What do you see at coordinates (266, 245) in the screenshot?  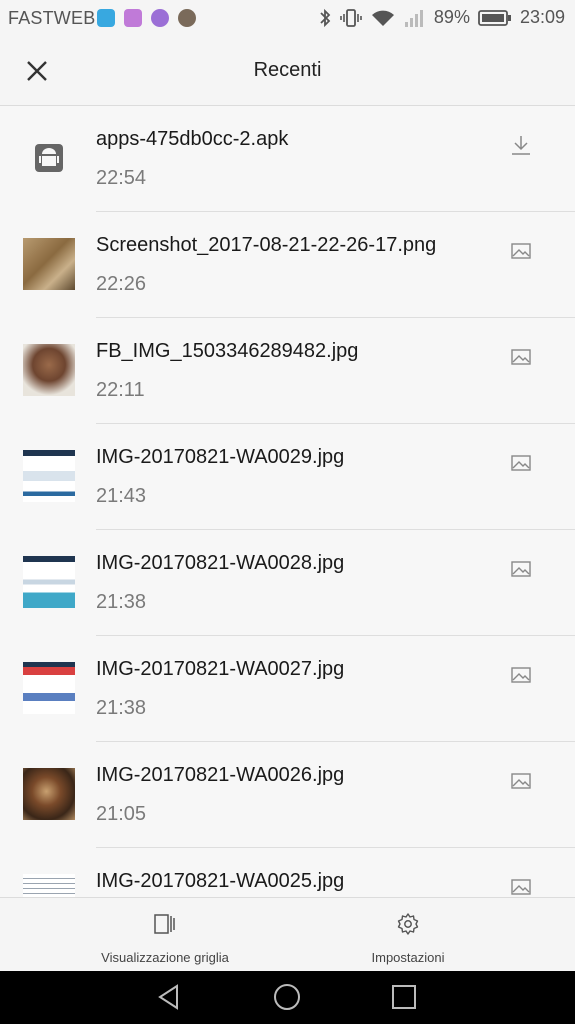 I see `file-name: Screenshot_2017-08-21-22-26-17.png` at bounding box center [266, 245].